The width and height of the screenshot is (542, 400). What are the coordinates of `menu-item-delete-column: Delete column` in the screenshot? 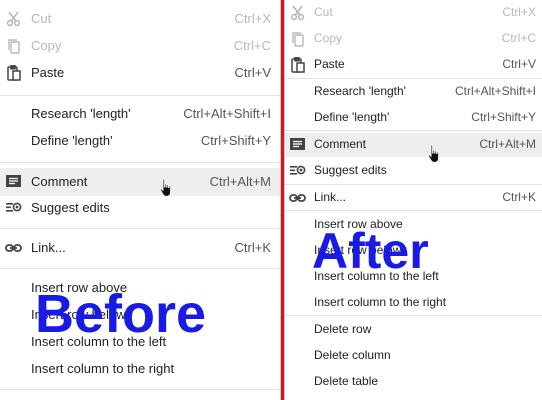 It's located at (413, 356).